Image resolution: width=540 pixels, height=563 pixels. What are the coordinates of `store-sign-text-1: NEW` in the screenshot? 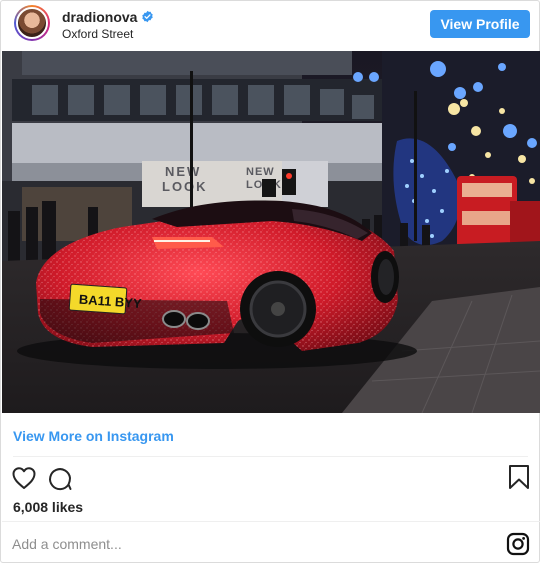 It's located at (183, 171).